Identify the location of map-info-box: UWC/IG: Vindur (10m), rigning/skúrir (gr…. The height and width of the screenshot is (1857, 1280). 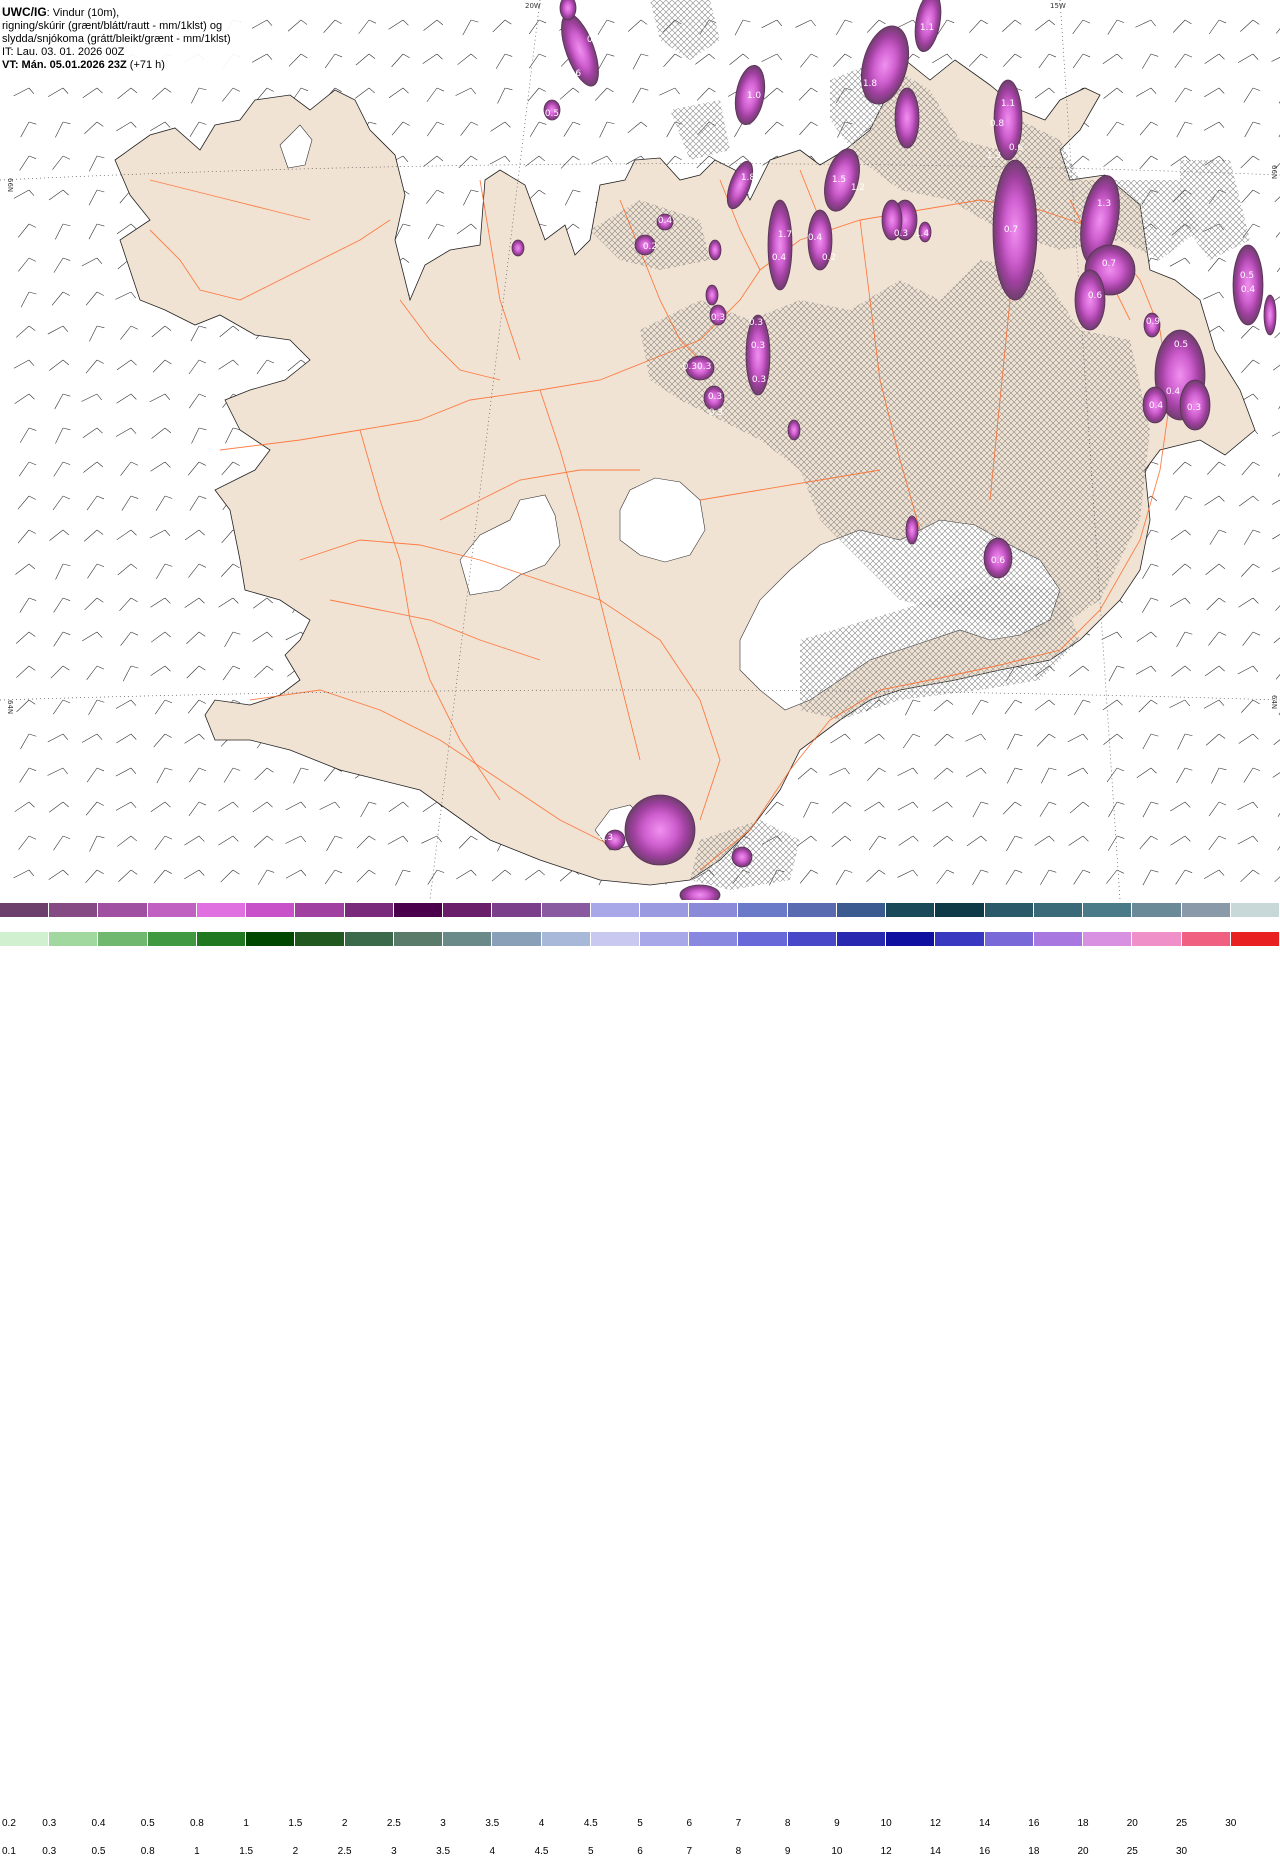
(120, 38).